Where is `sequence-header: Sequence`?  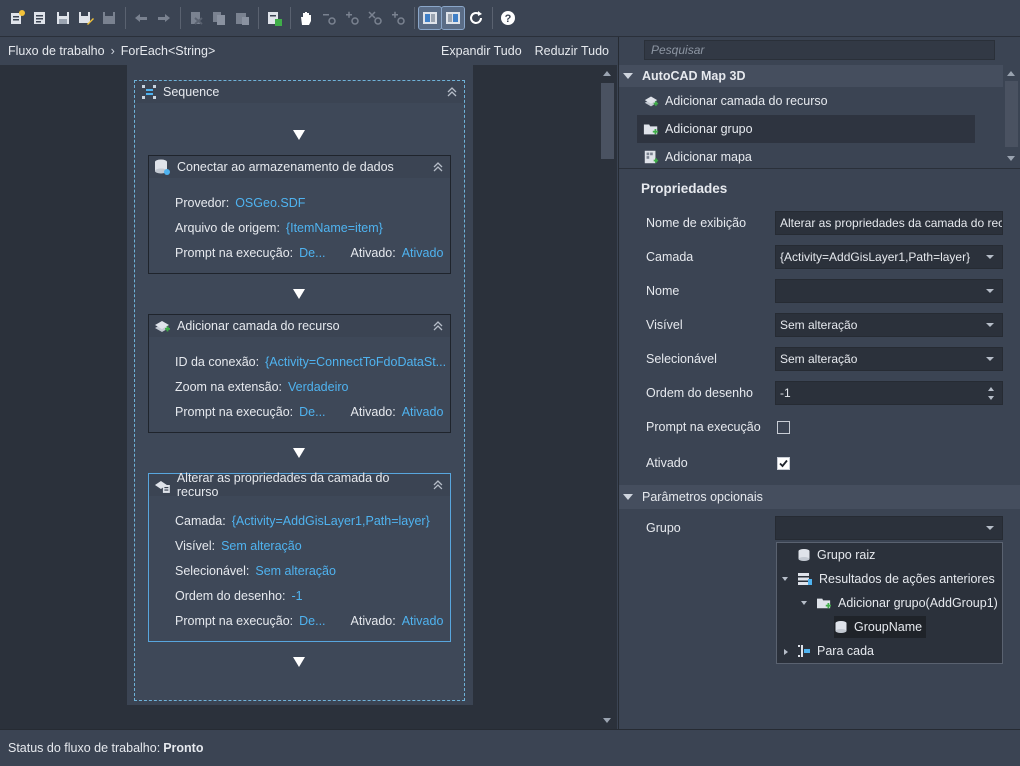 sequence-header: Sequence is located at coordinates (299, 92).